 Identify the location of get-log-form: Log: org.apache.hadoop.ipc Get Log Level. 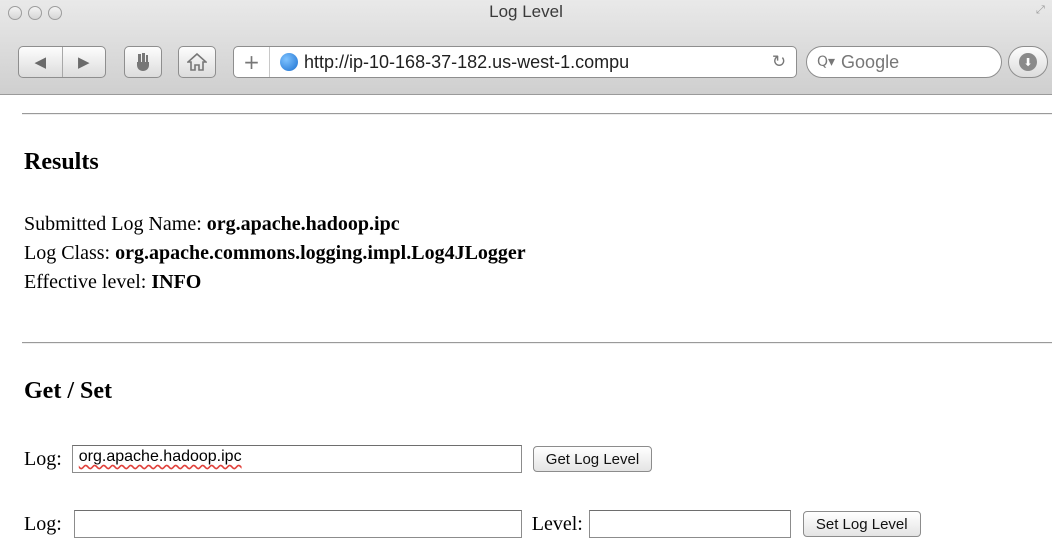
(338, 459).